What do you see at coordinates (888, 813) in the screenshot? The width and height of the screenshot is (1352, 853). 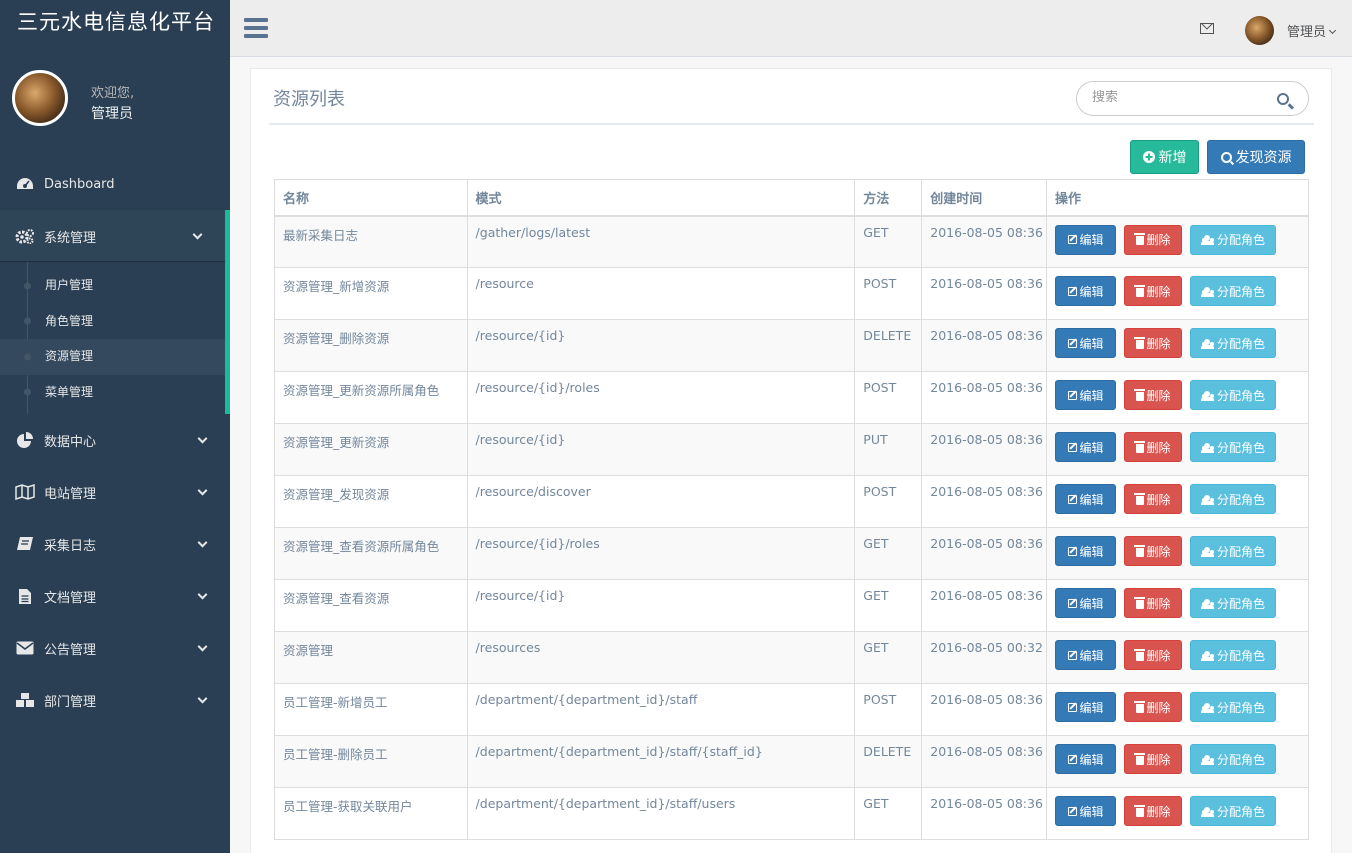 I see `cell-method: GET` at bounding box center [888, 813].